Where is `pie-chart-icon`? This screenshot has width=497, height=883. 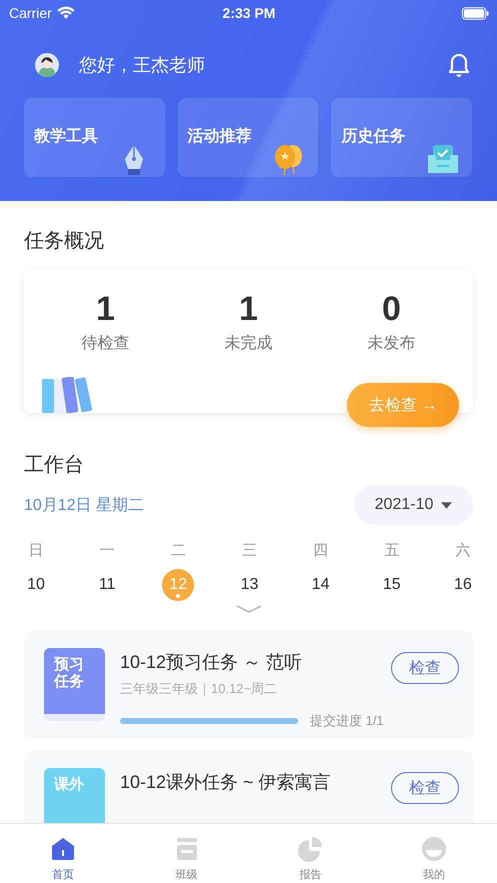 pie-chart-icon is located at coordinates (310, 849).